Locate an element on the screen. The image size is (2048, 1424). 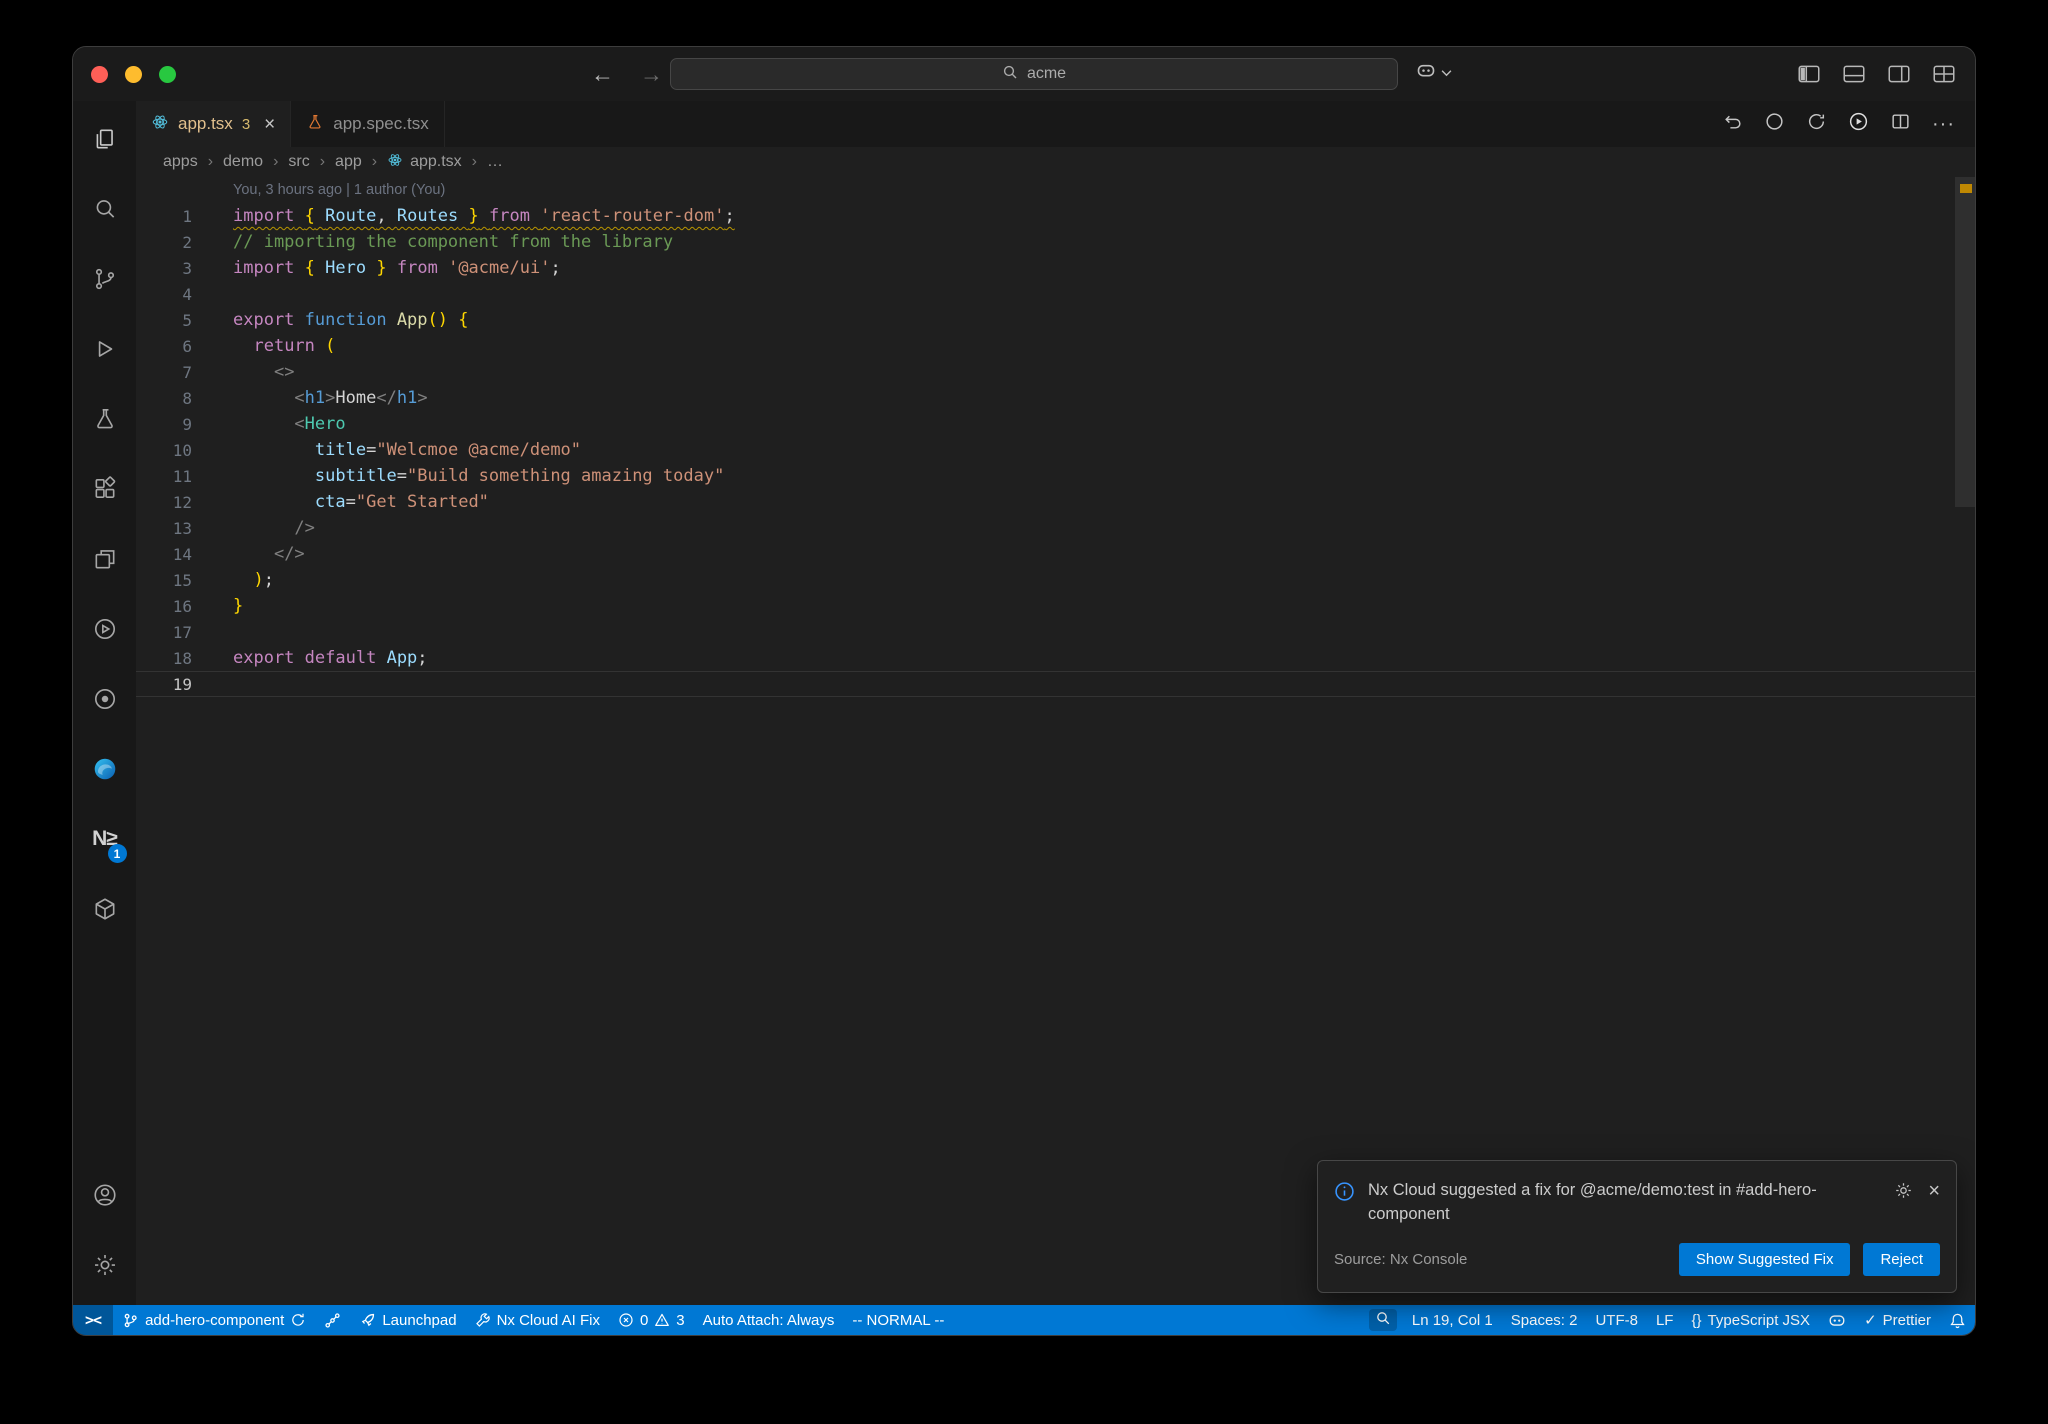
close-icon: × is located at coordinates (269, 124).